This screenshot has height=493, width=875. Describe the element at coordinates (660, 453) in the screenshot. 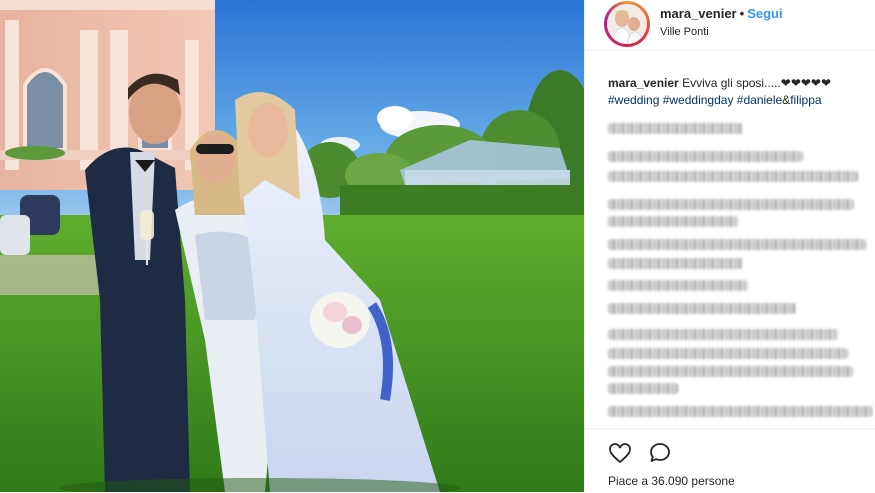

I see `speech-bubble-icon` at that location.